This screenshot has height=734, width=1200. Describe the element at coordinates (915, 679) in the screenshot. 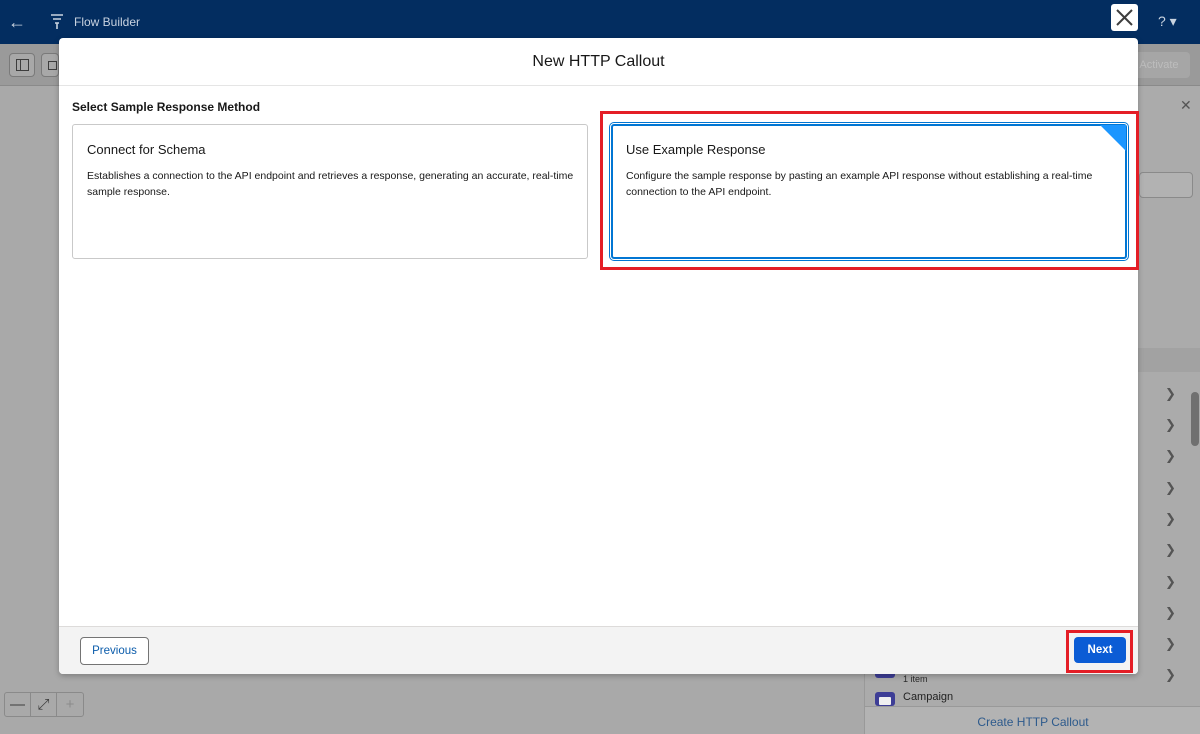

I see `resource-meta: 1 item` at that location.